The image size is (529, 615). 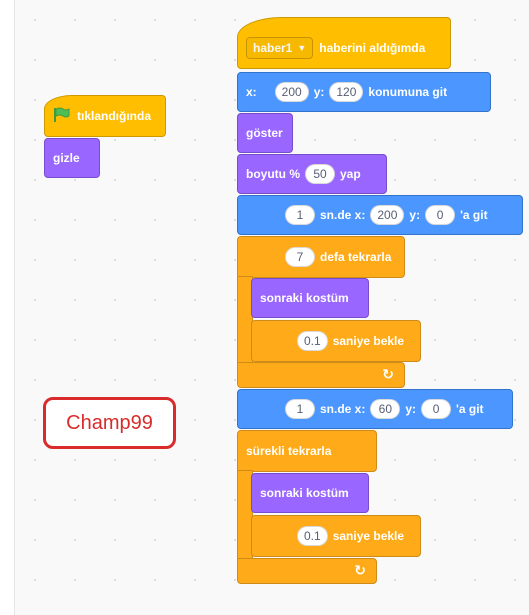 I want to click on next-costume-block-2: sonraki kostüm, so click(x=310, y=493).